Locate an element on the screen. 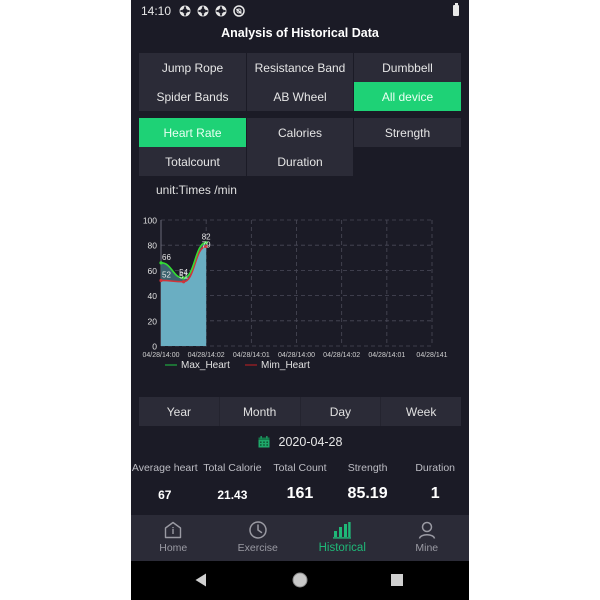 The image size is (600, 600). date-picker: 2020-04-28 is located at coordinates (300, 442).